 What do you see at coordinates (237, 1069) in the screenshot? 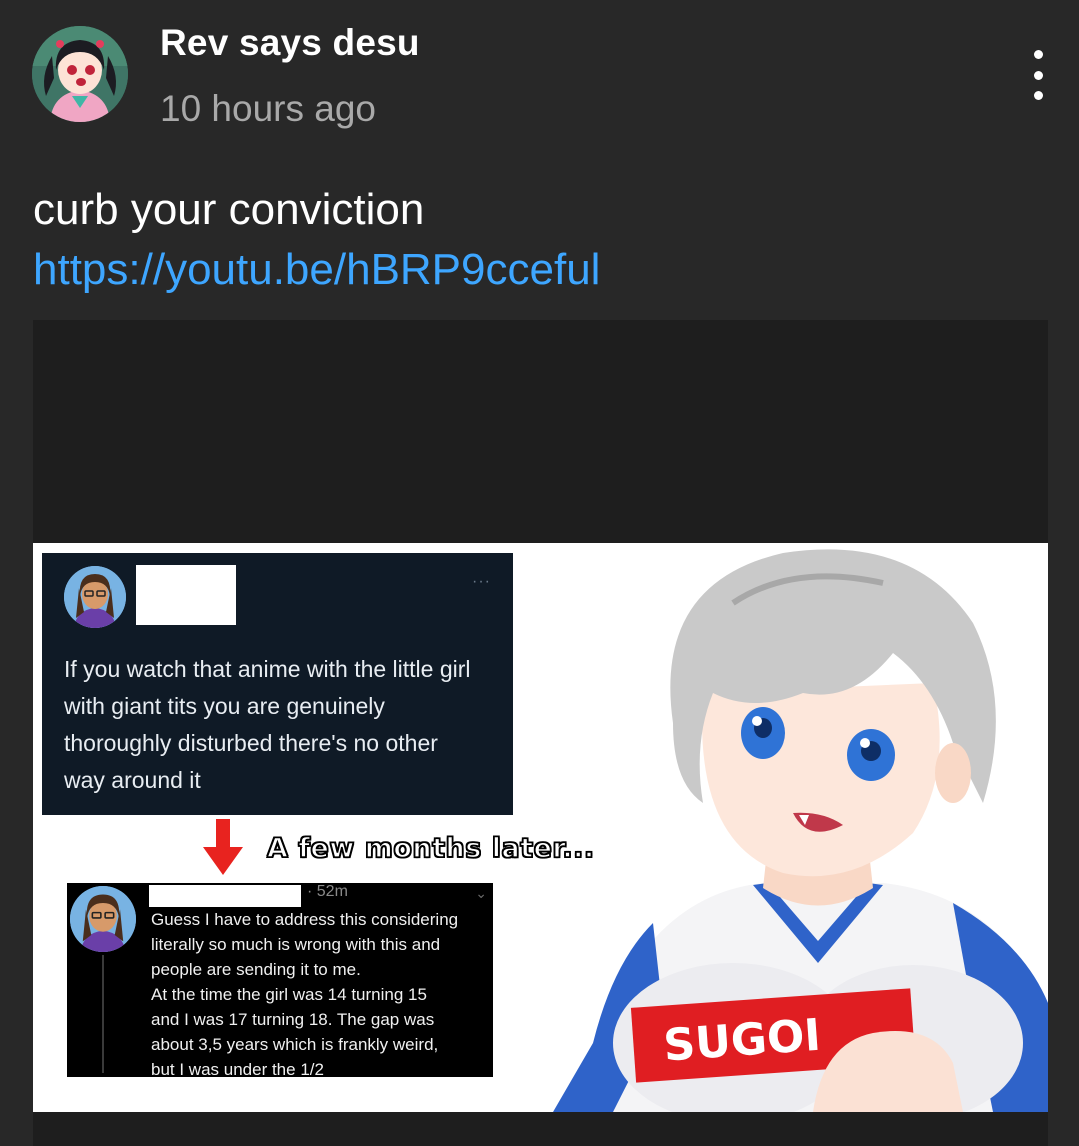
I see `tweet-line: but I was under the 1/2` at bounding box center [237, 1069].